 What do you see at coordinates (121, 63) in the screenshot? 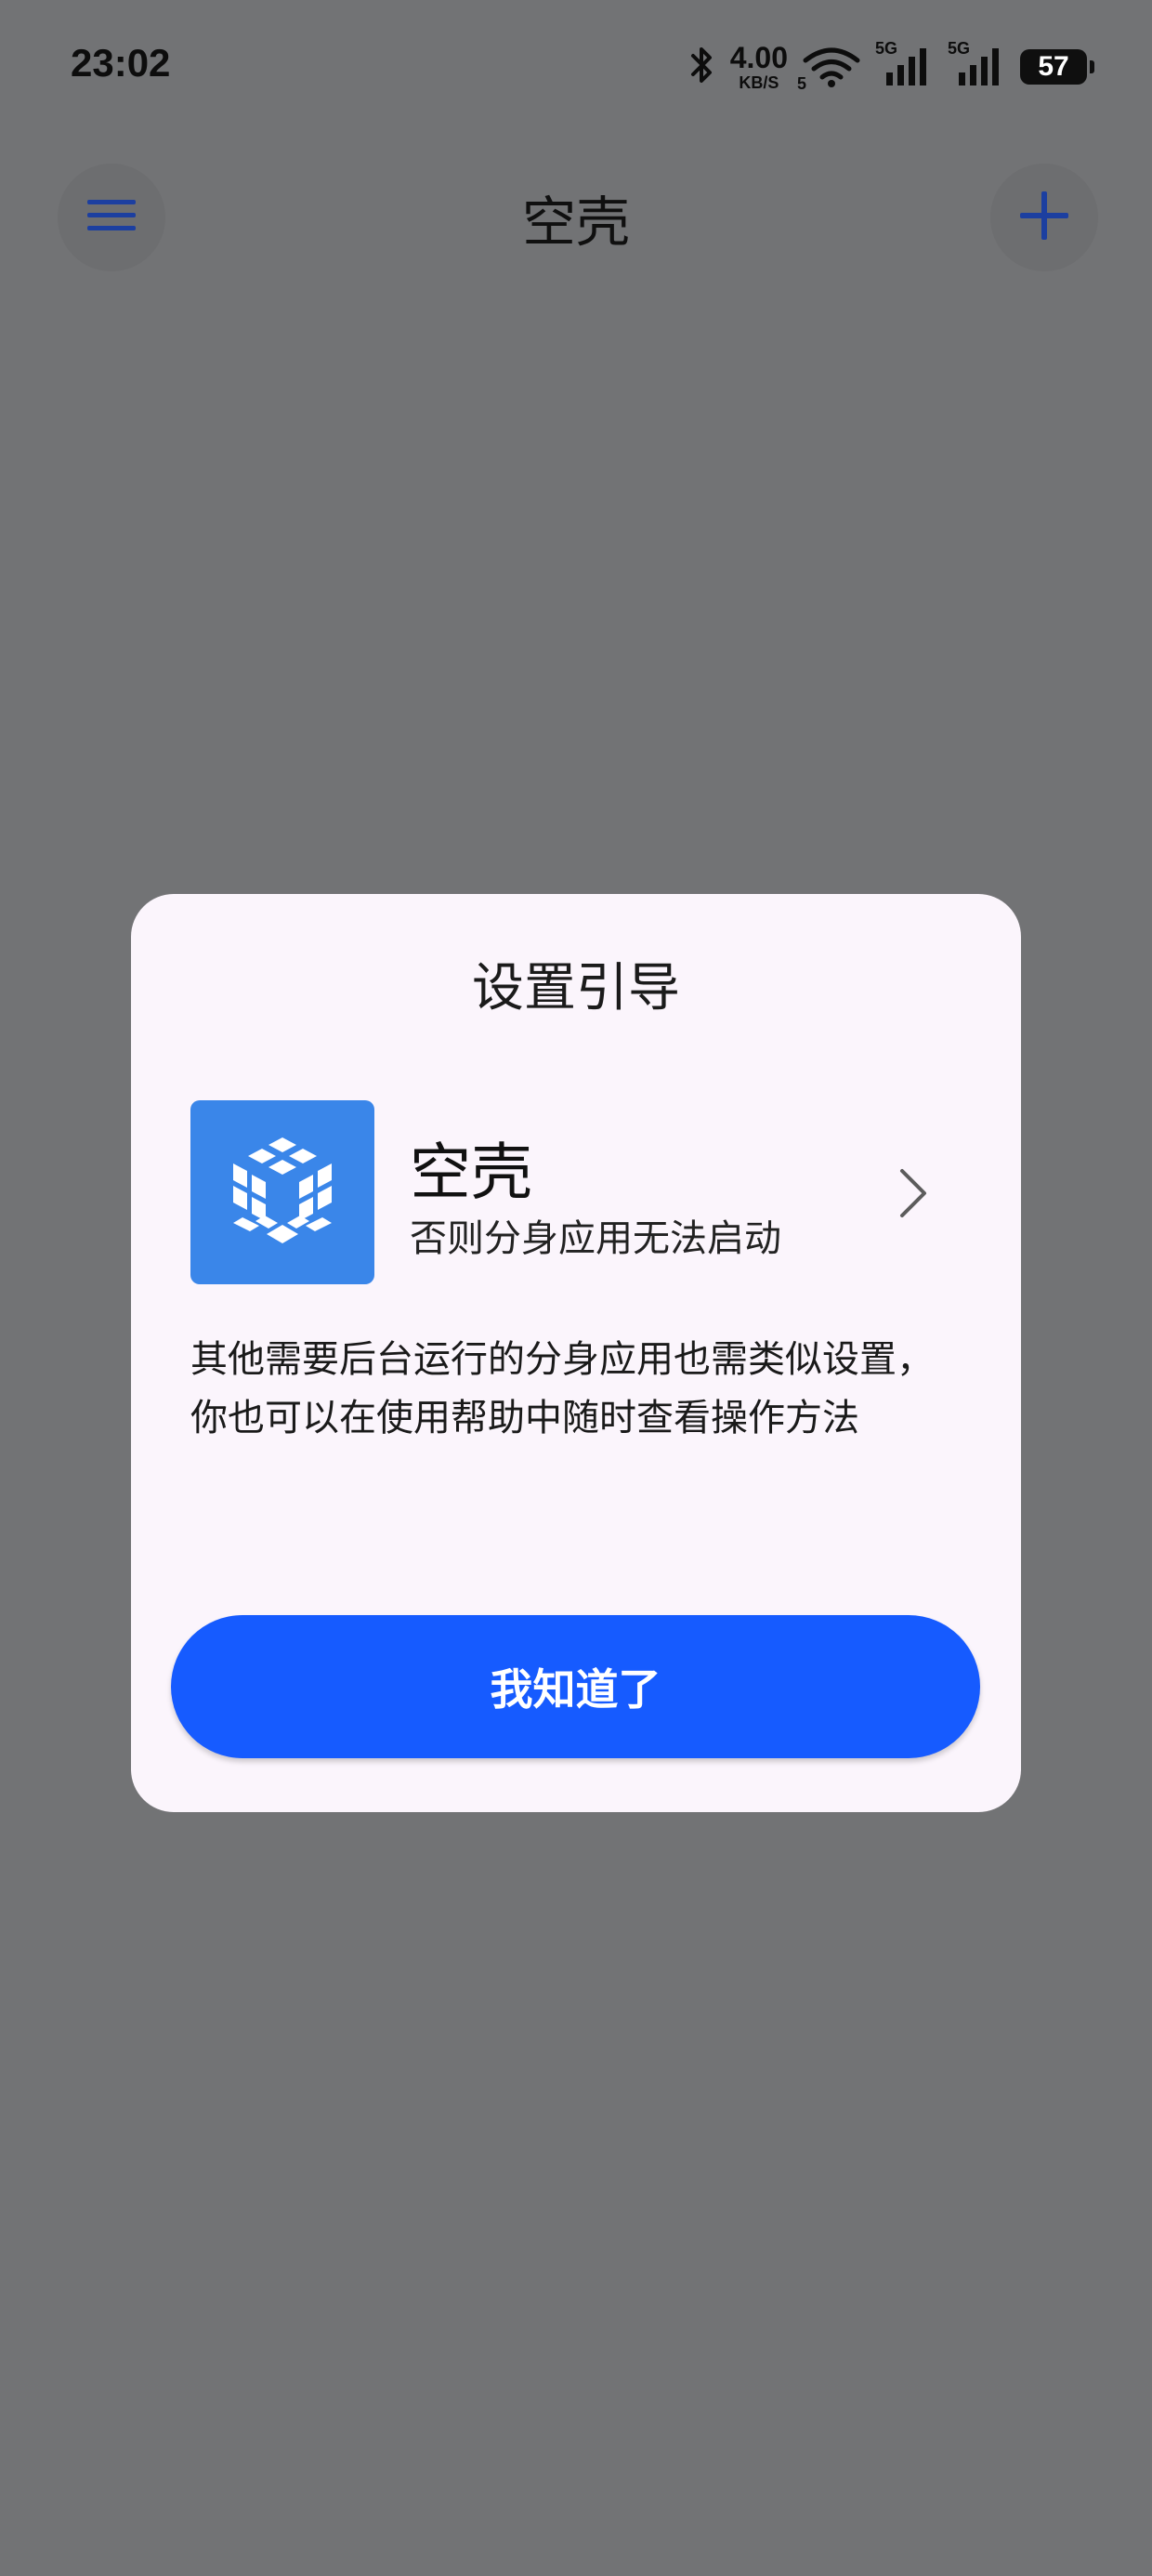
I see `status-time: 23:02` at bounding box center [121, 63].